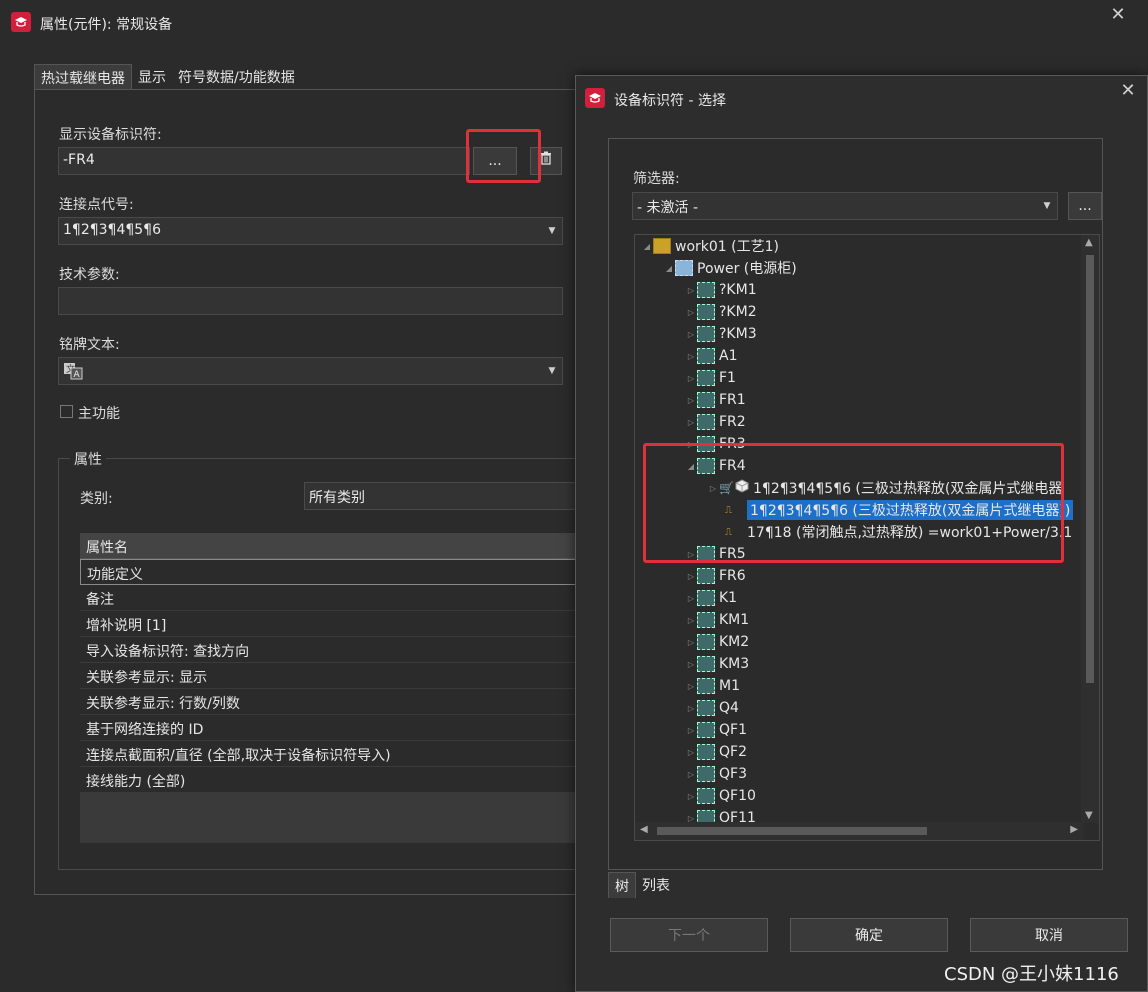 This screenshot has width=1148, height=992. What do you see at coordinates (1049, 935) in the screenshot?
I see `cancel-button: 取消` at bounding box center [1049, 935].